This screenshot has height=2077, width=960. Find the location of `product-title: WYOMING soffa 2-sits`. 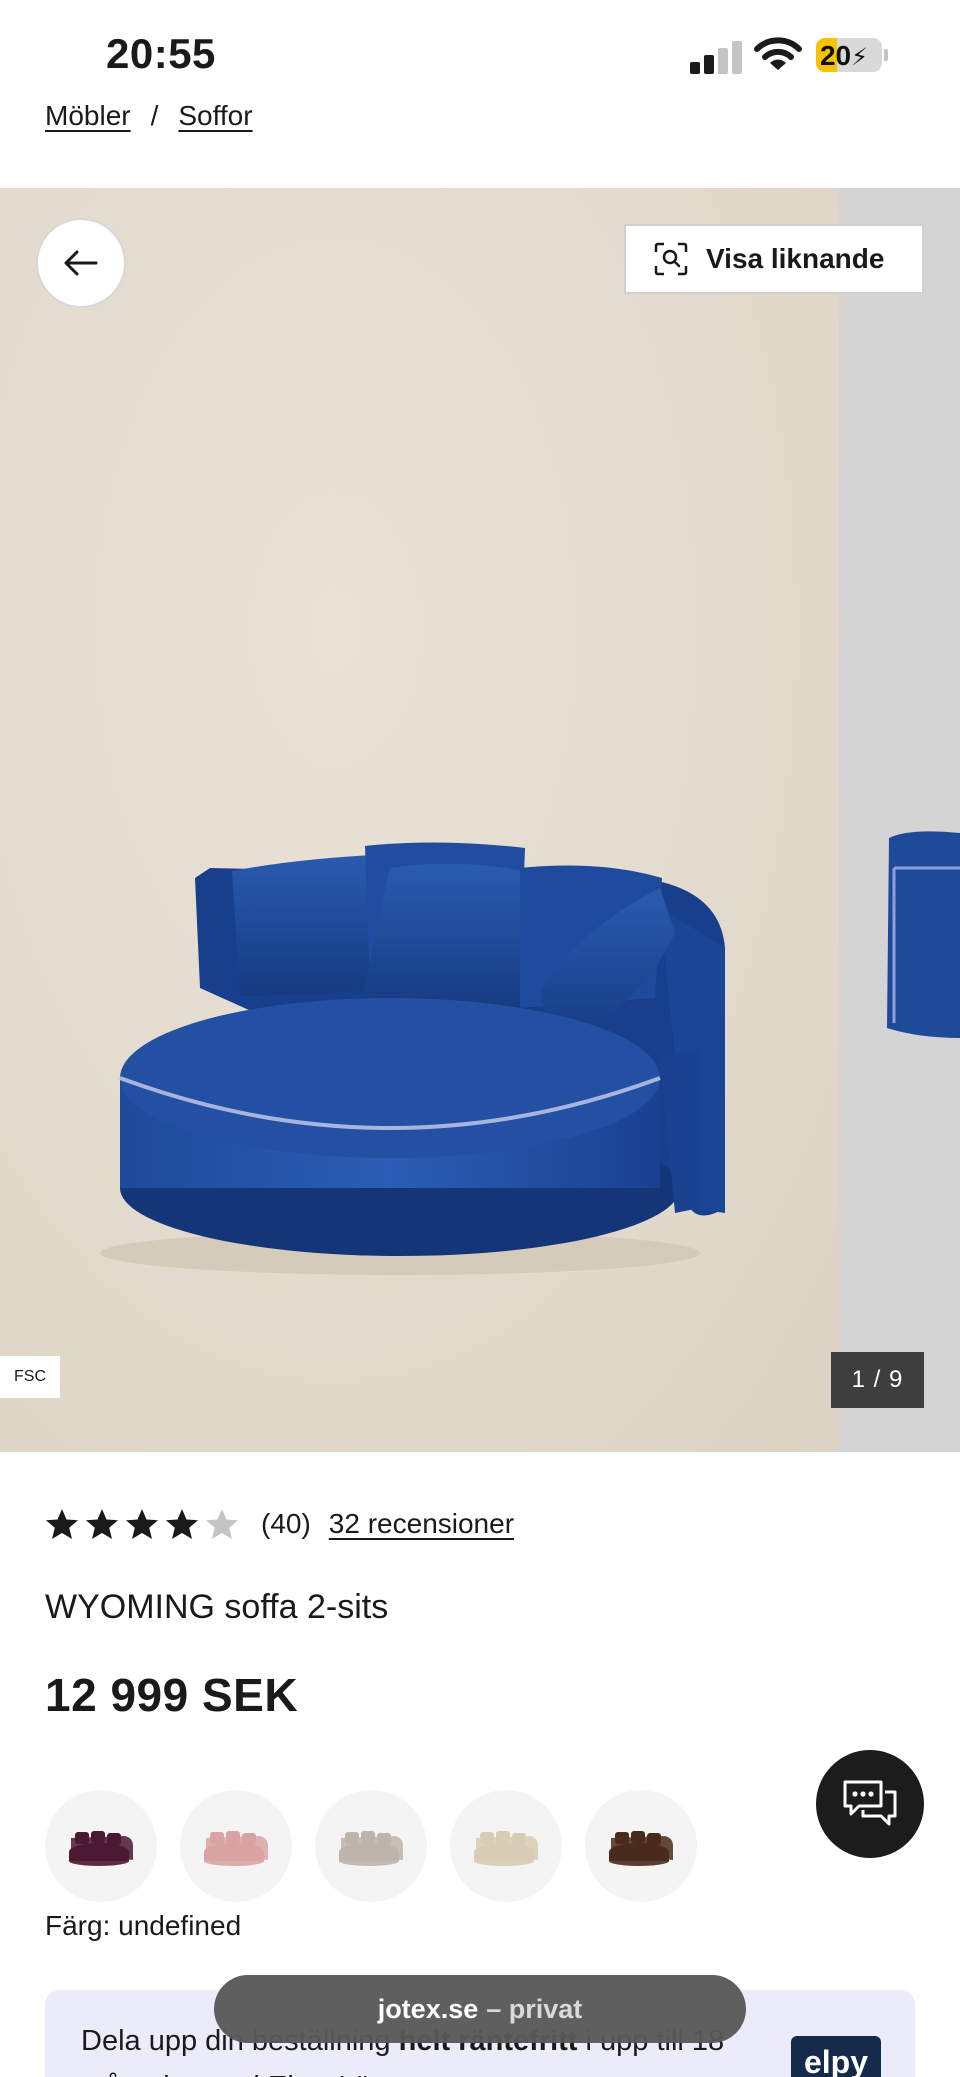

product-title: WYOMING soffa 2-sits is located at coordinates (217, 1607).